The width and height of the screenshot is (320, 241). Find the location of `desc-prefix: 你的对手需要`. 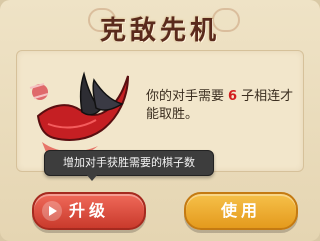

desc-prefix: 你的对手需要 is located at coordinates (185, 96).